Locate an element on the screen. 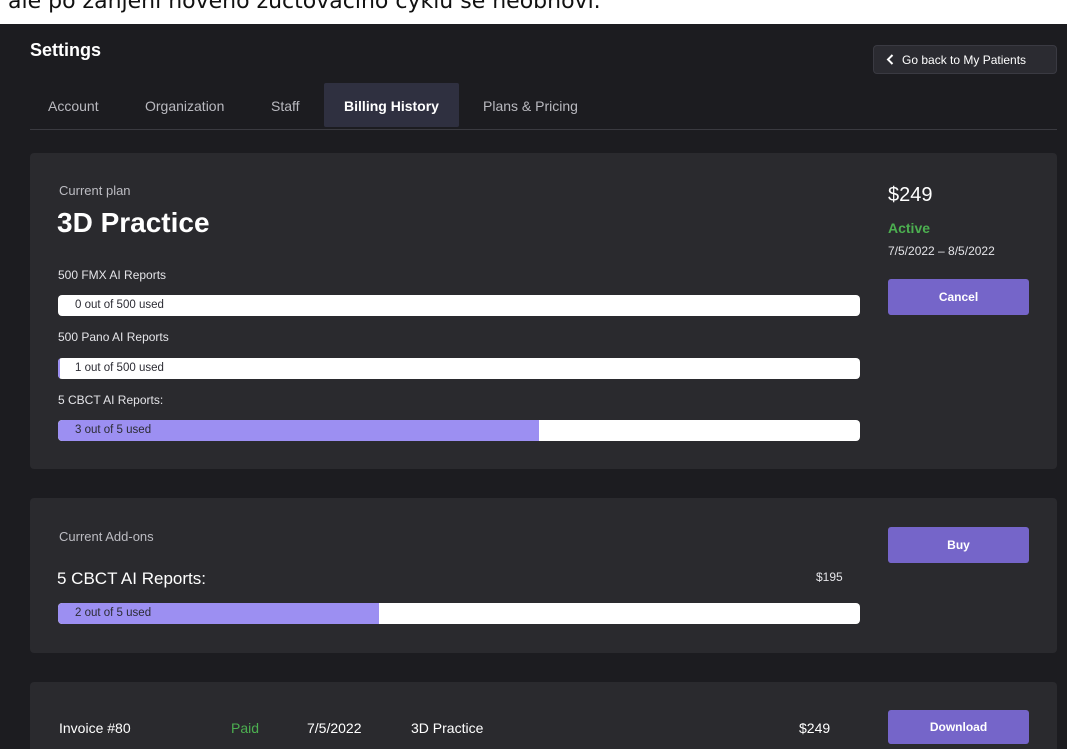 This screenshot has width=1067, height=749. addon-price: $195 is located at coordinates (829, 577).